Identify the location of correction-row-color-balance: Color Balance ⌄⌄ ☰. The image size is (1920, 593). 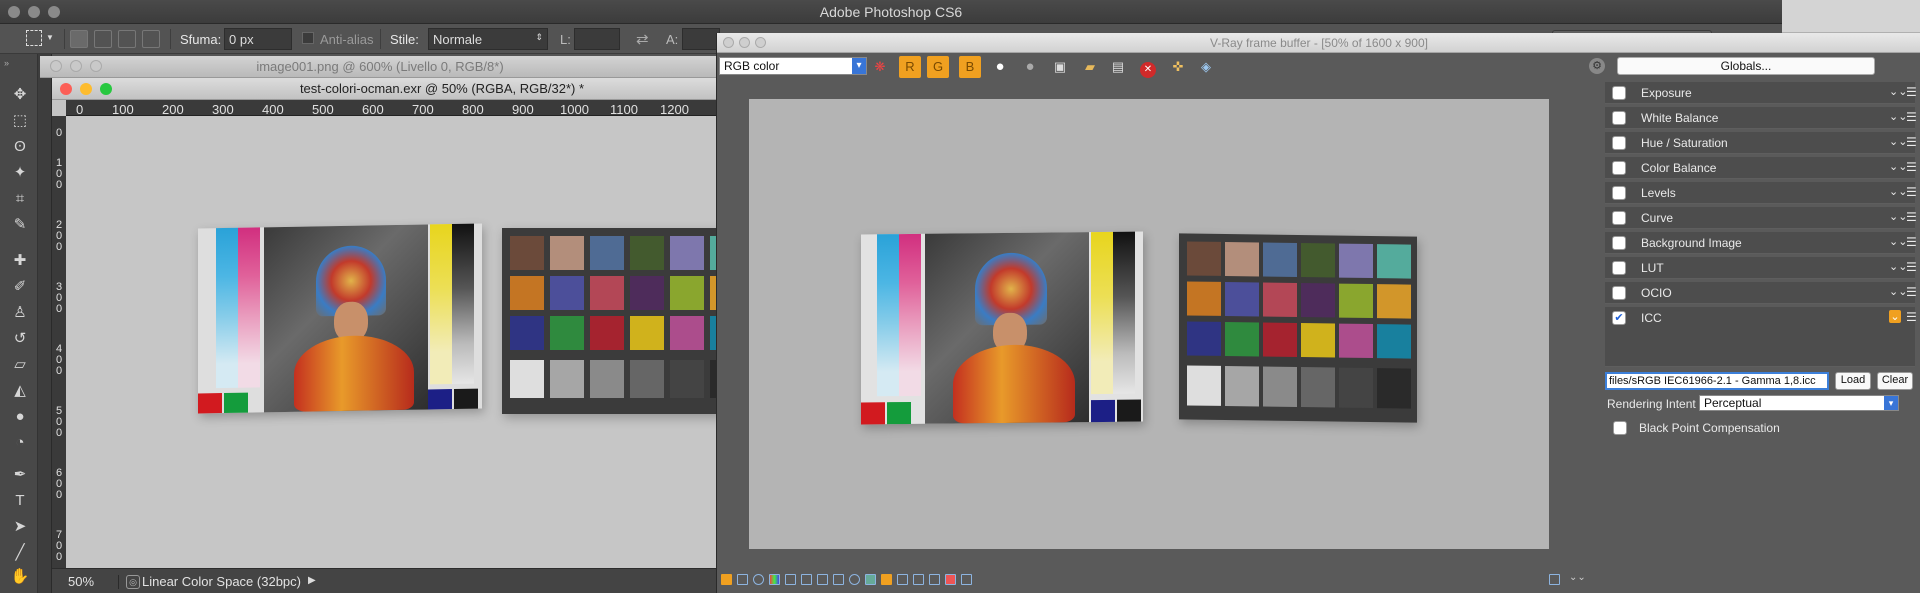
(1761, 168).